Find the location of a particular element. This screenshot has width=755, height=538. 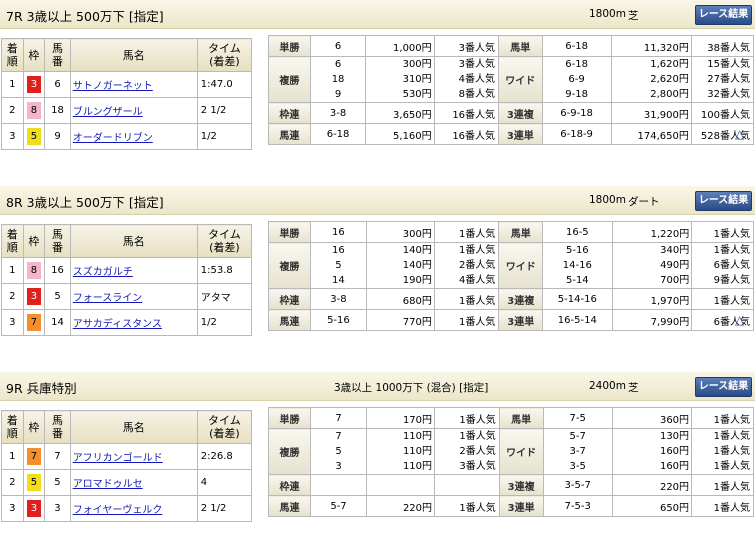

sanrenpuku-combo: 6-9-18 is located at coordinates (576, 113).